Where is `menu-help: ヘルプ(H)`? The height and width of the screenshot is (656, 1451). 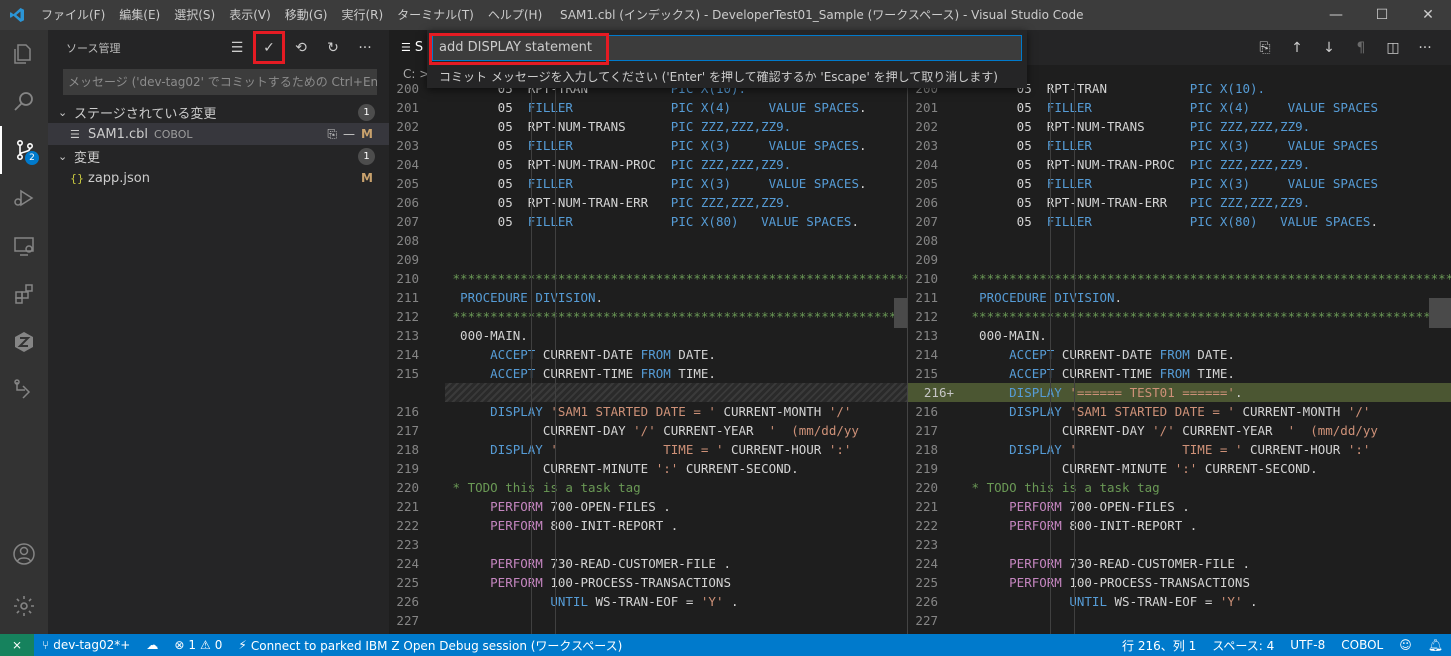 menu-help: ヘルプ(H) is located at coordinates (515, 15).